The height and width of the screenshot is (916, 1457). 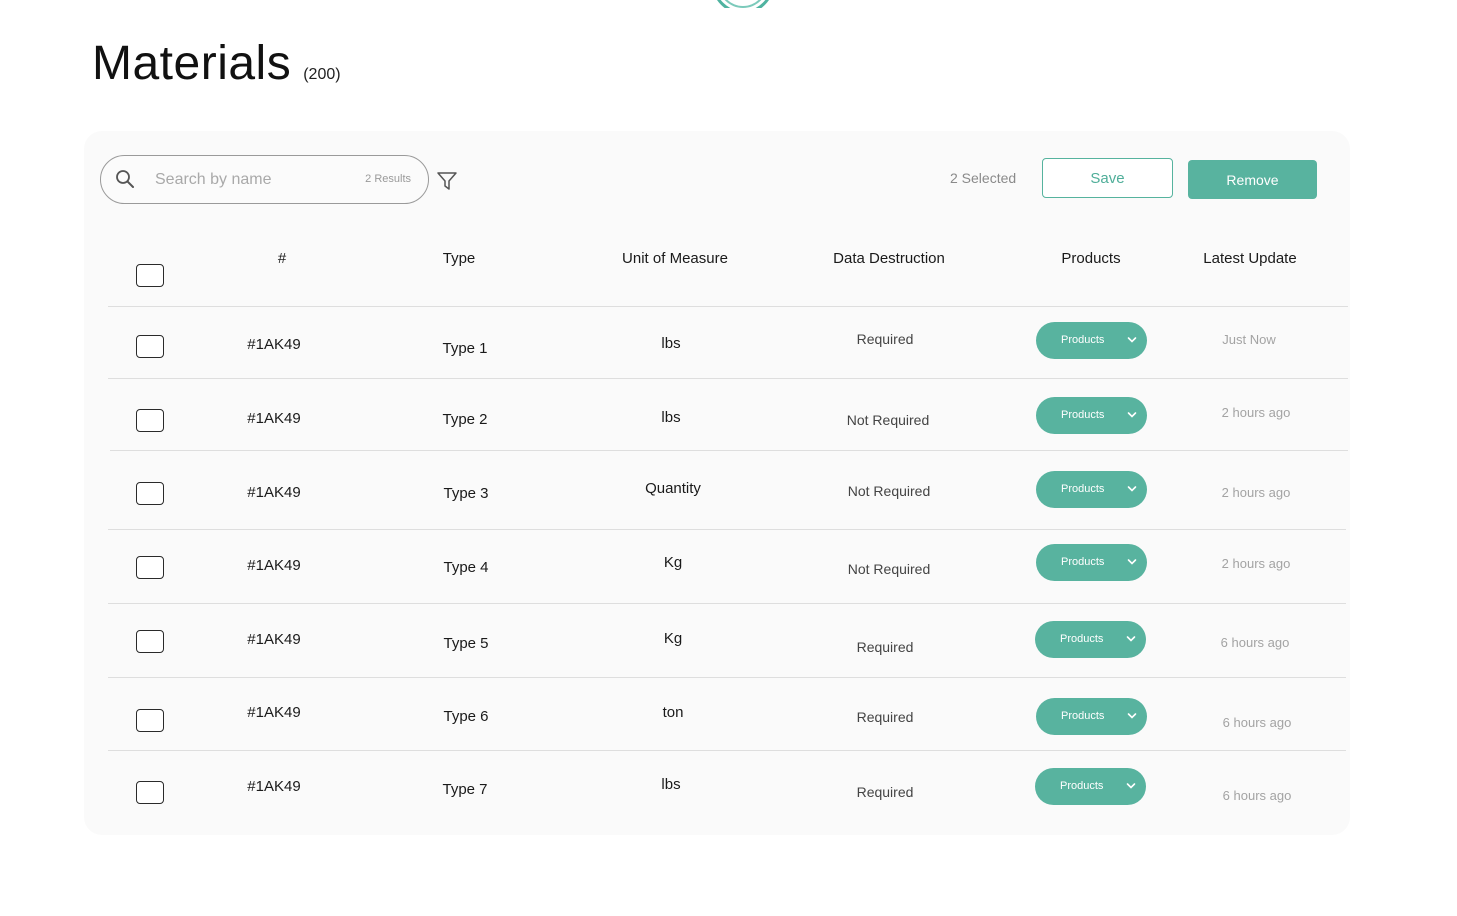 I want to click on search-icon, so click(x=125, y=179).